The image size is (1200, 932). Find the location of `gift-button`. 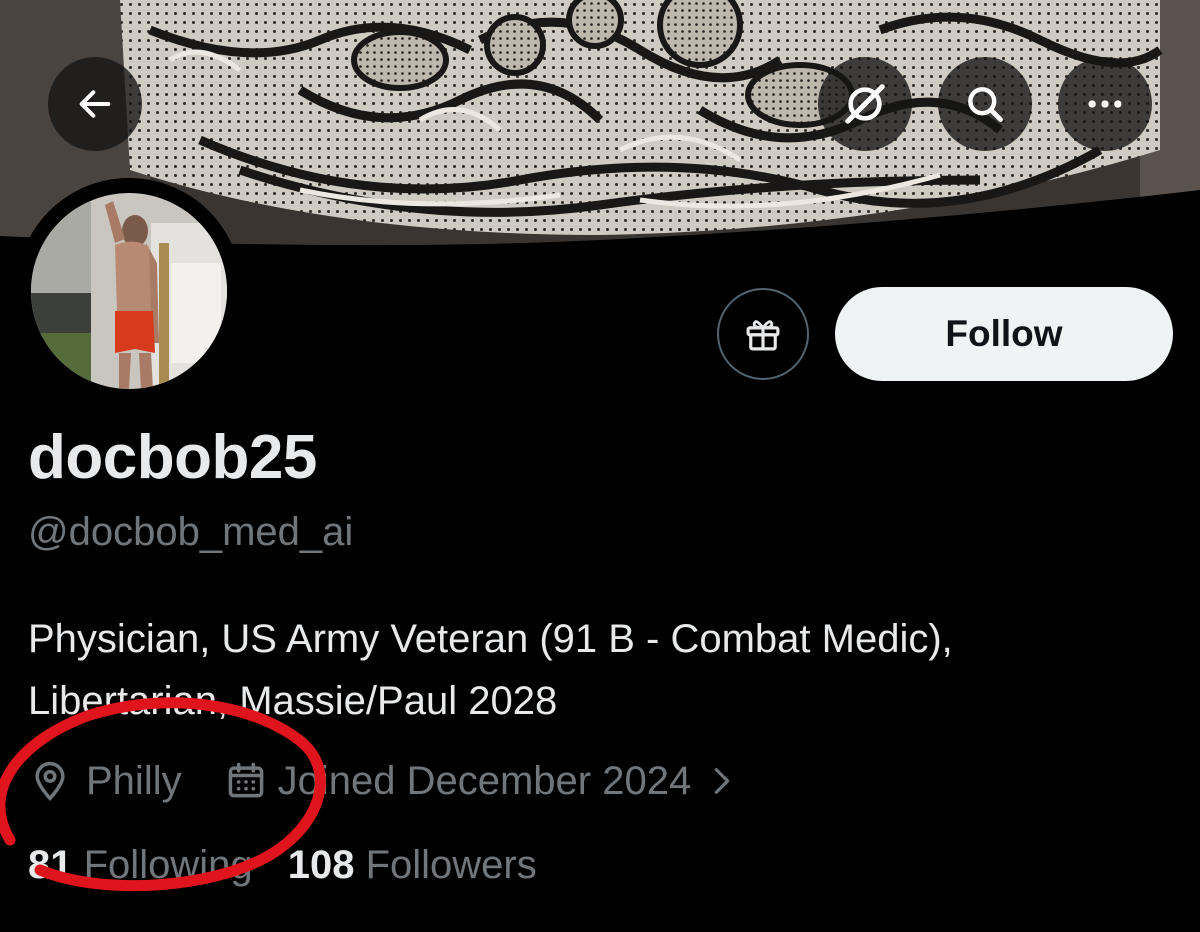

gift-button is located at coordinates (763, 334).